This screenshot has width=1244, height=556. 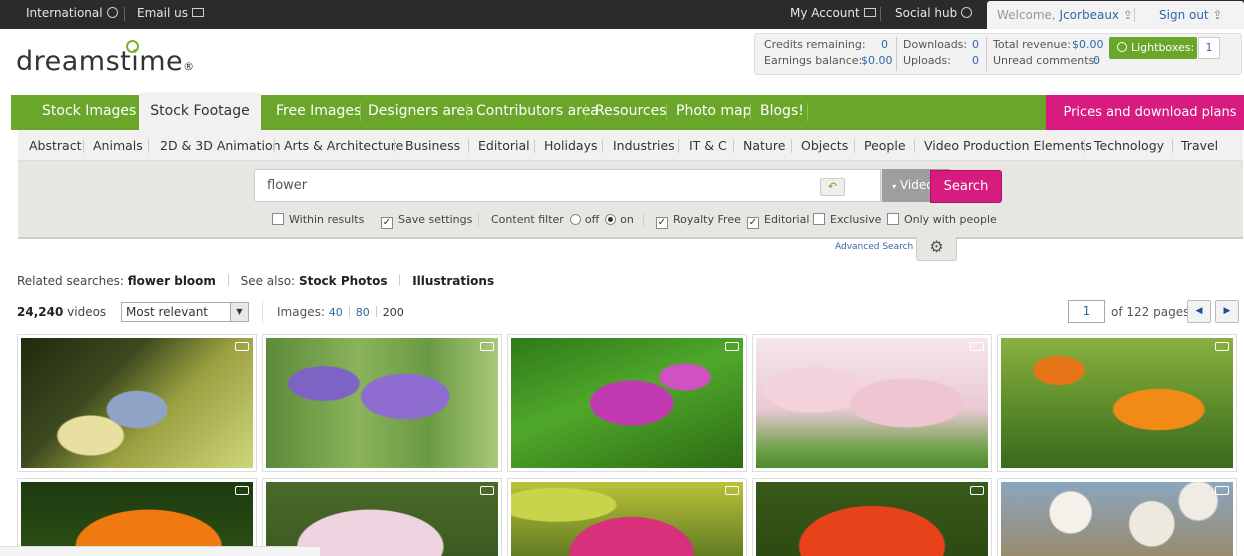 I want to click on comments-value: 0, so click(x=1096, y=60).